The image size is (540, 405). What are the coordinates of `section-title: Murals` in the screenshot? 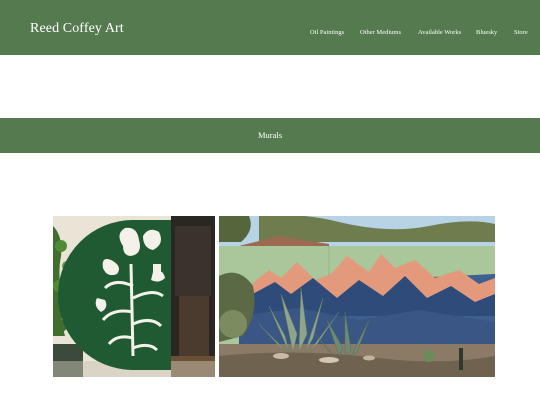 It's located at (270, 135).